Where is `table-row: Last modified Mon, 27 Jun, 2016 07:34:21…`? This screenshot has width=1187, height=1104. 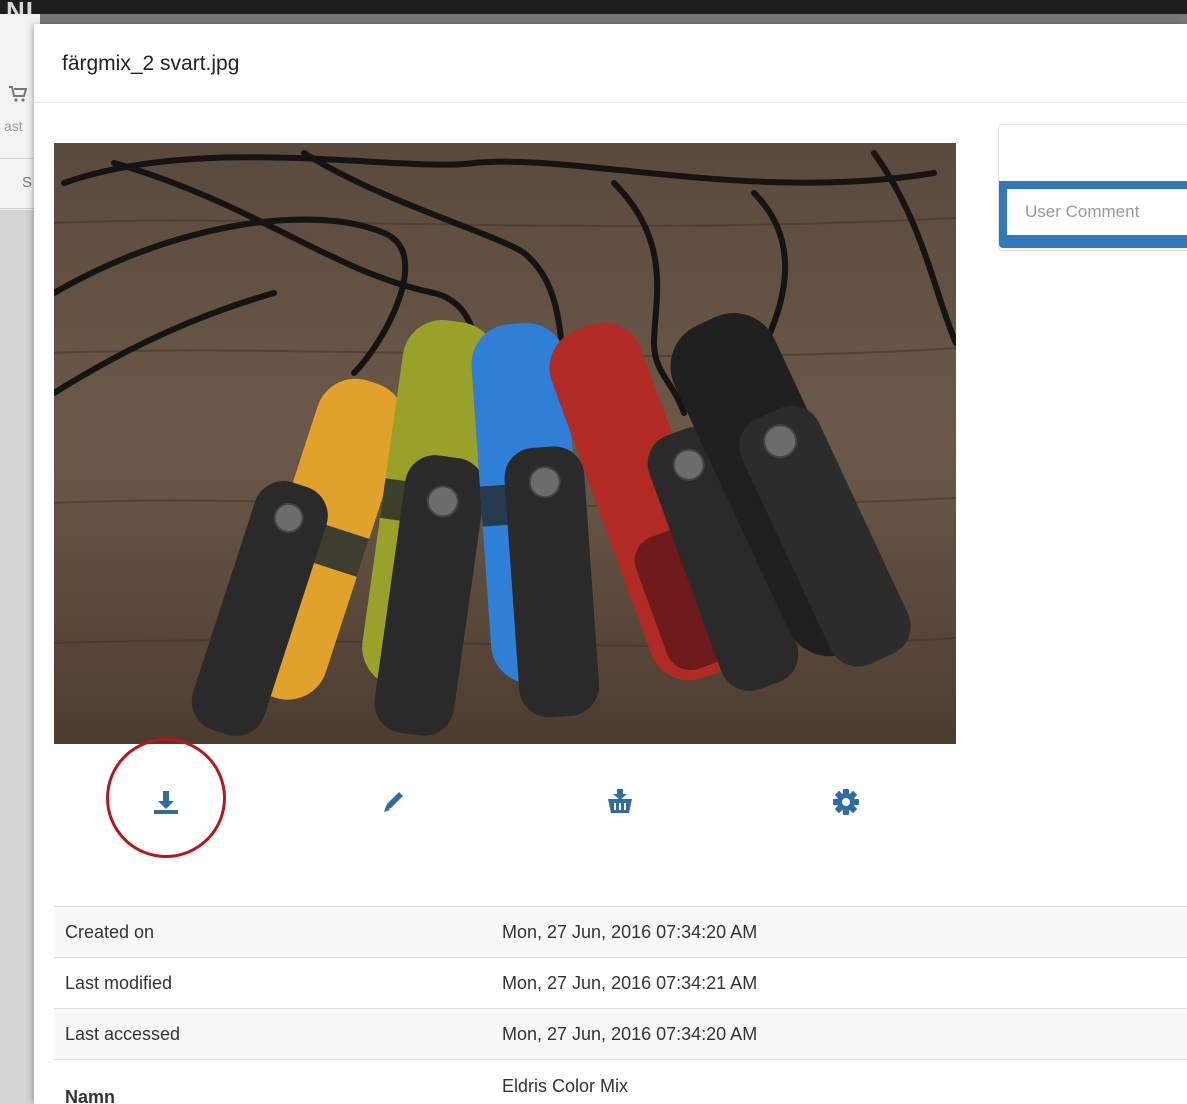 table-row: Last modified Mon, 27 Jun, 2016 07:34:21… is located at coordinates (620, 983).